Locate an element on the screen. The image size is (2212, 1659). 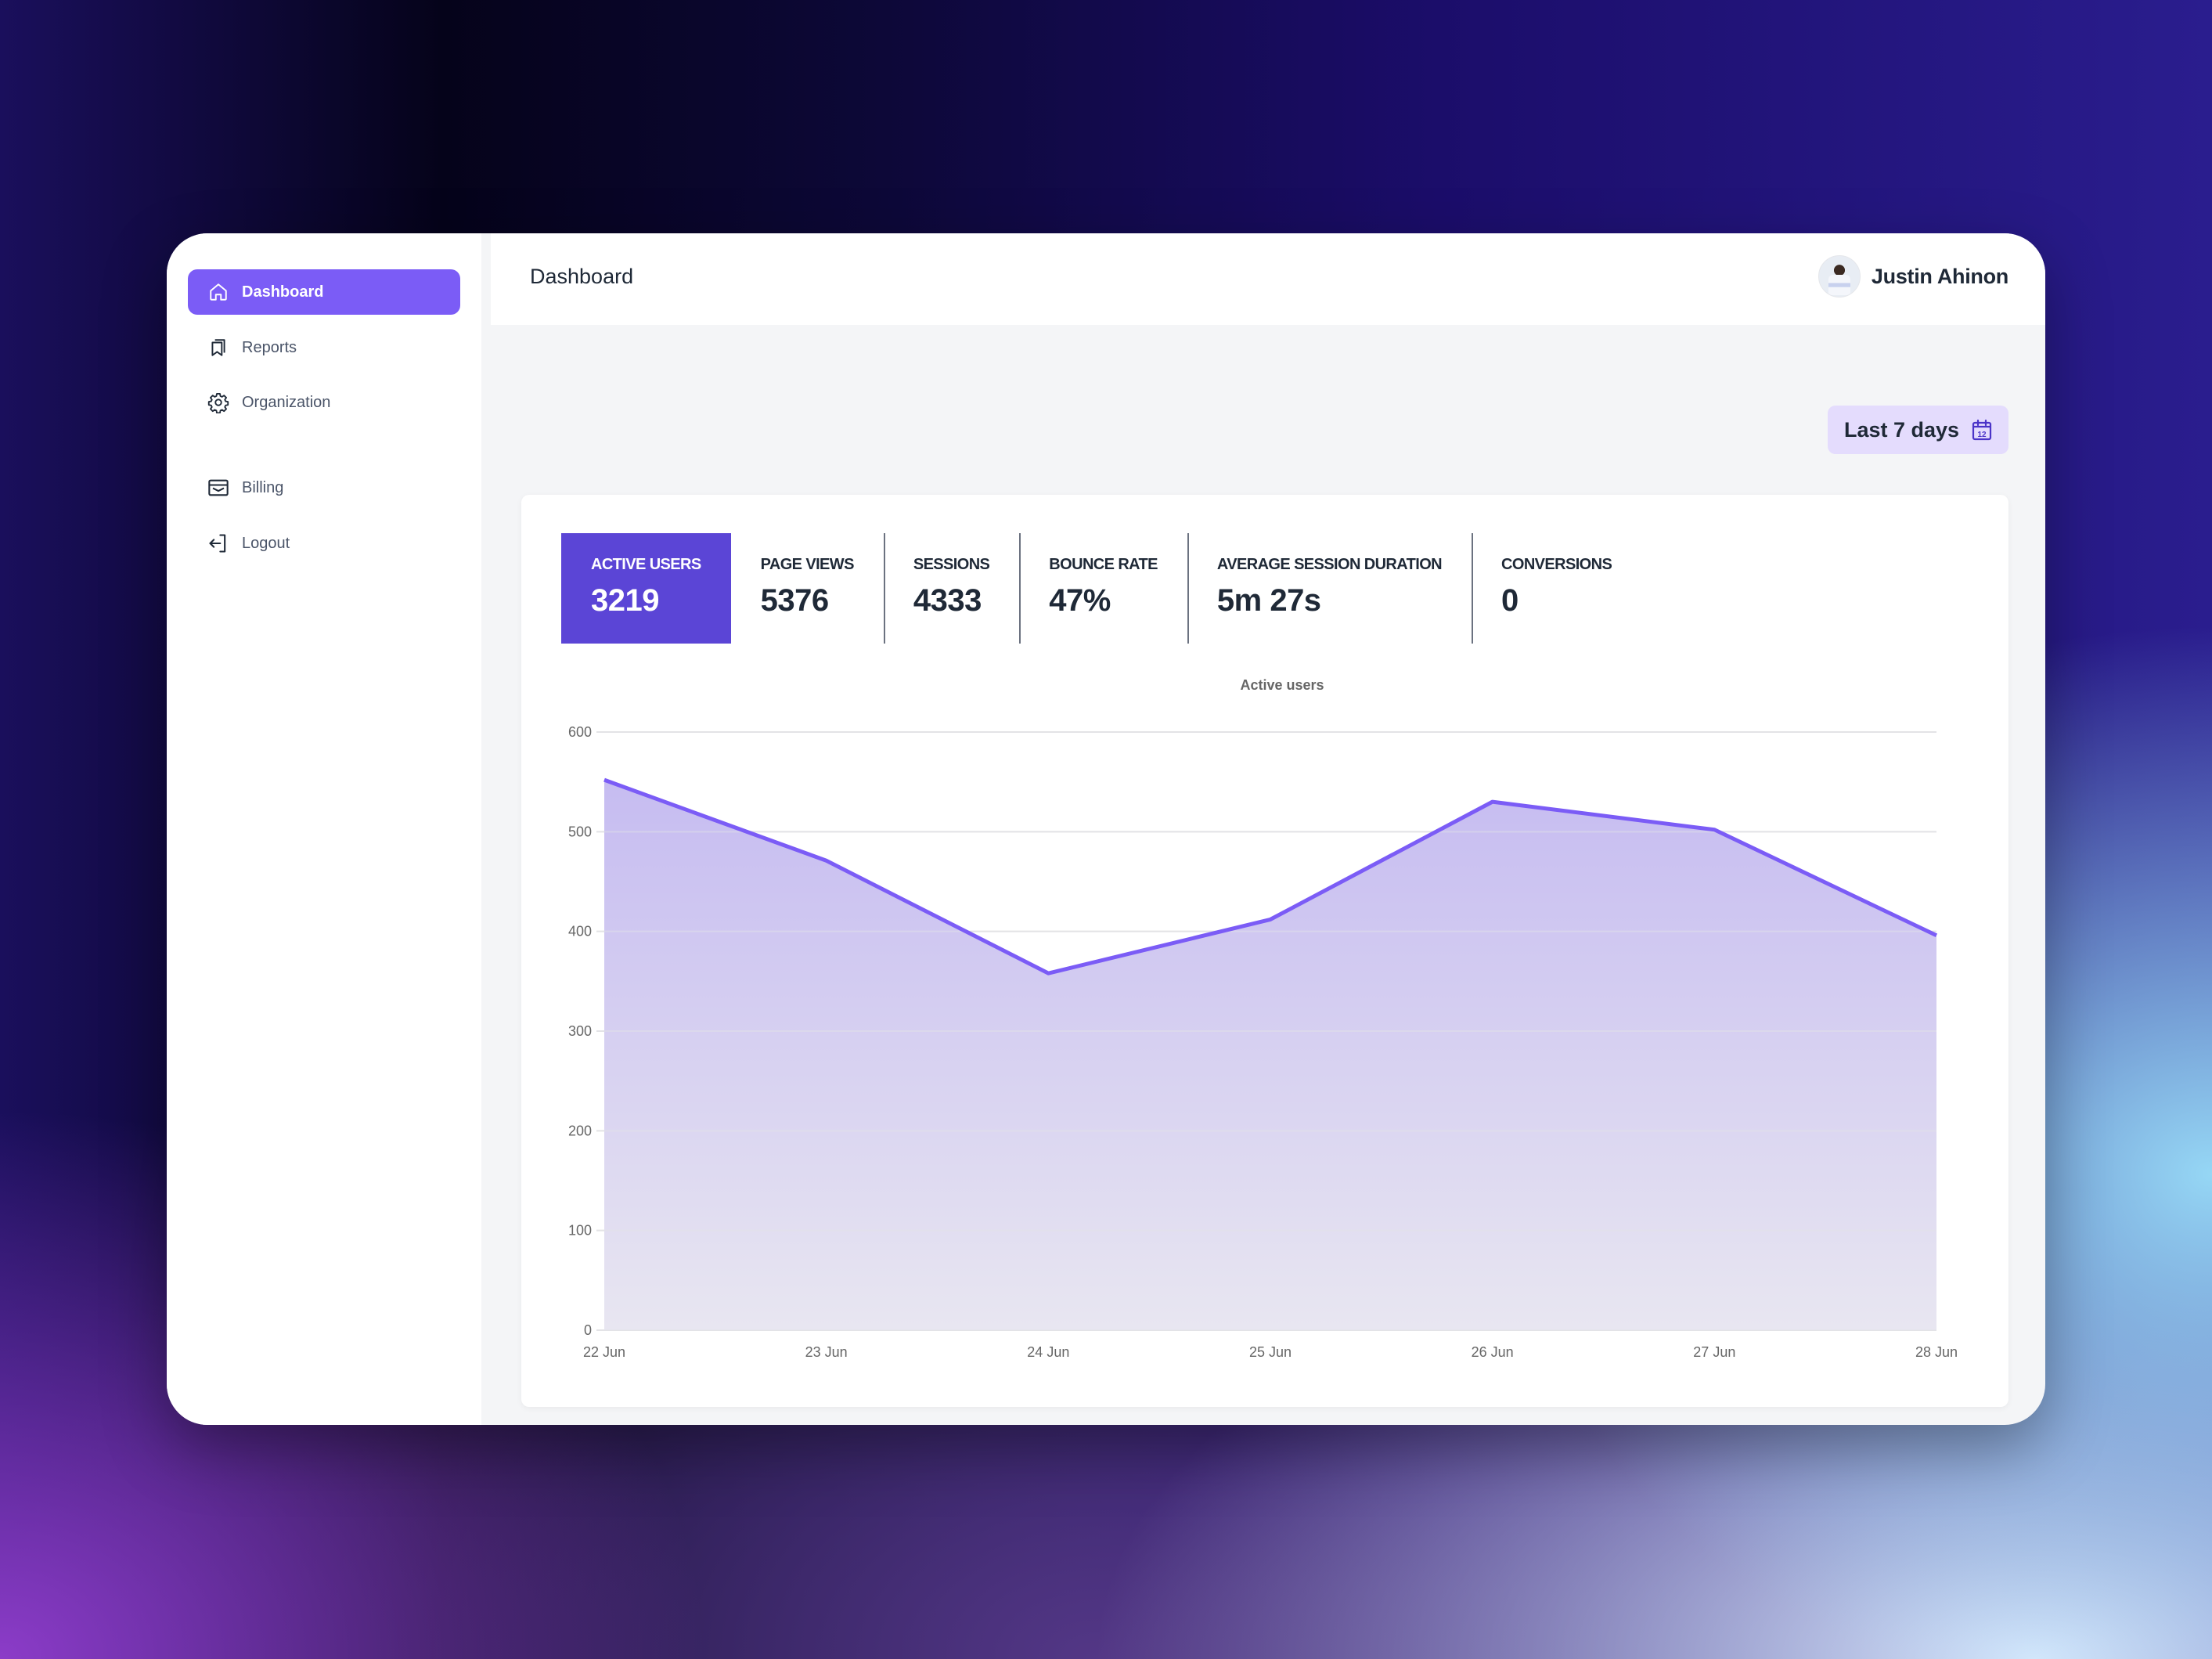
calendar-icon-day: 12 is located at coordinates (1982, 435).